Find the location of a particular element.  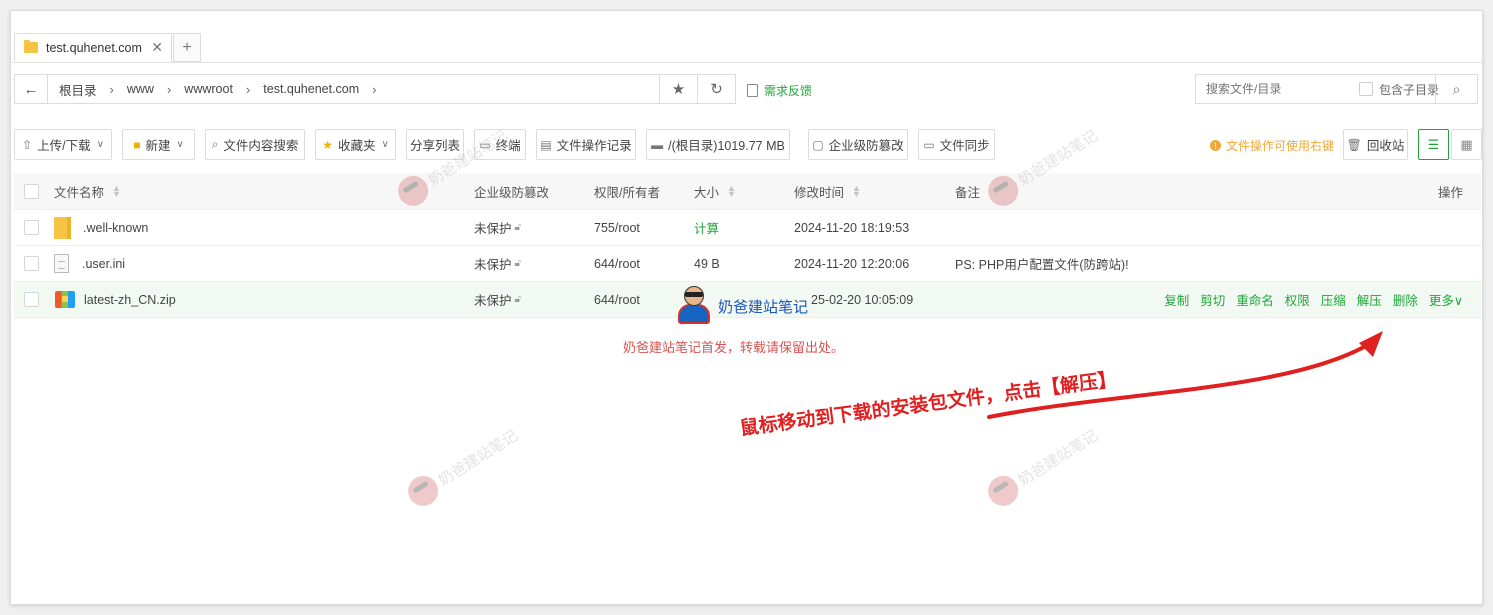

brand-watermark-text: 奶爸建站笔记 is located at coordinates (763, 307).